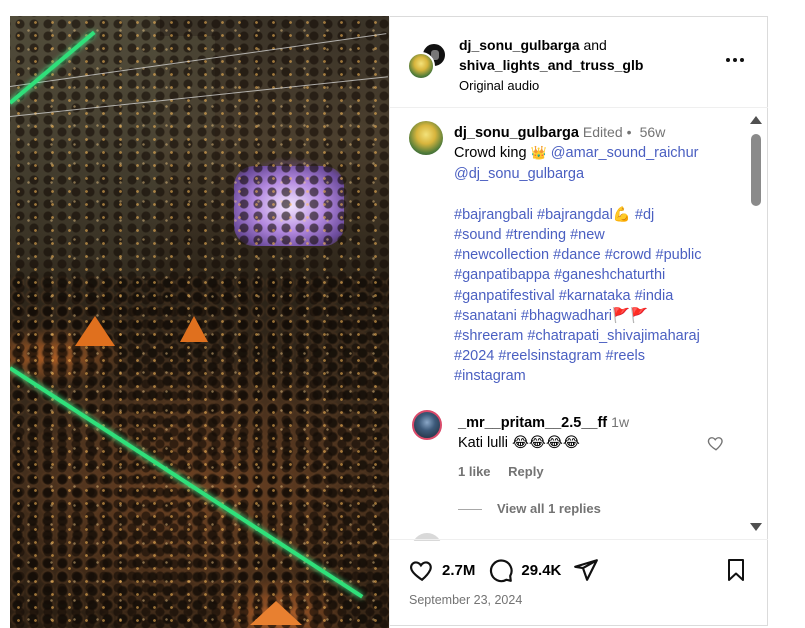 The width and height of the screenshot is (805, 628). I want to click on comment-age: 1w, so click(620, 422).